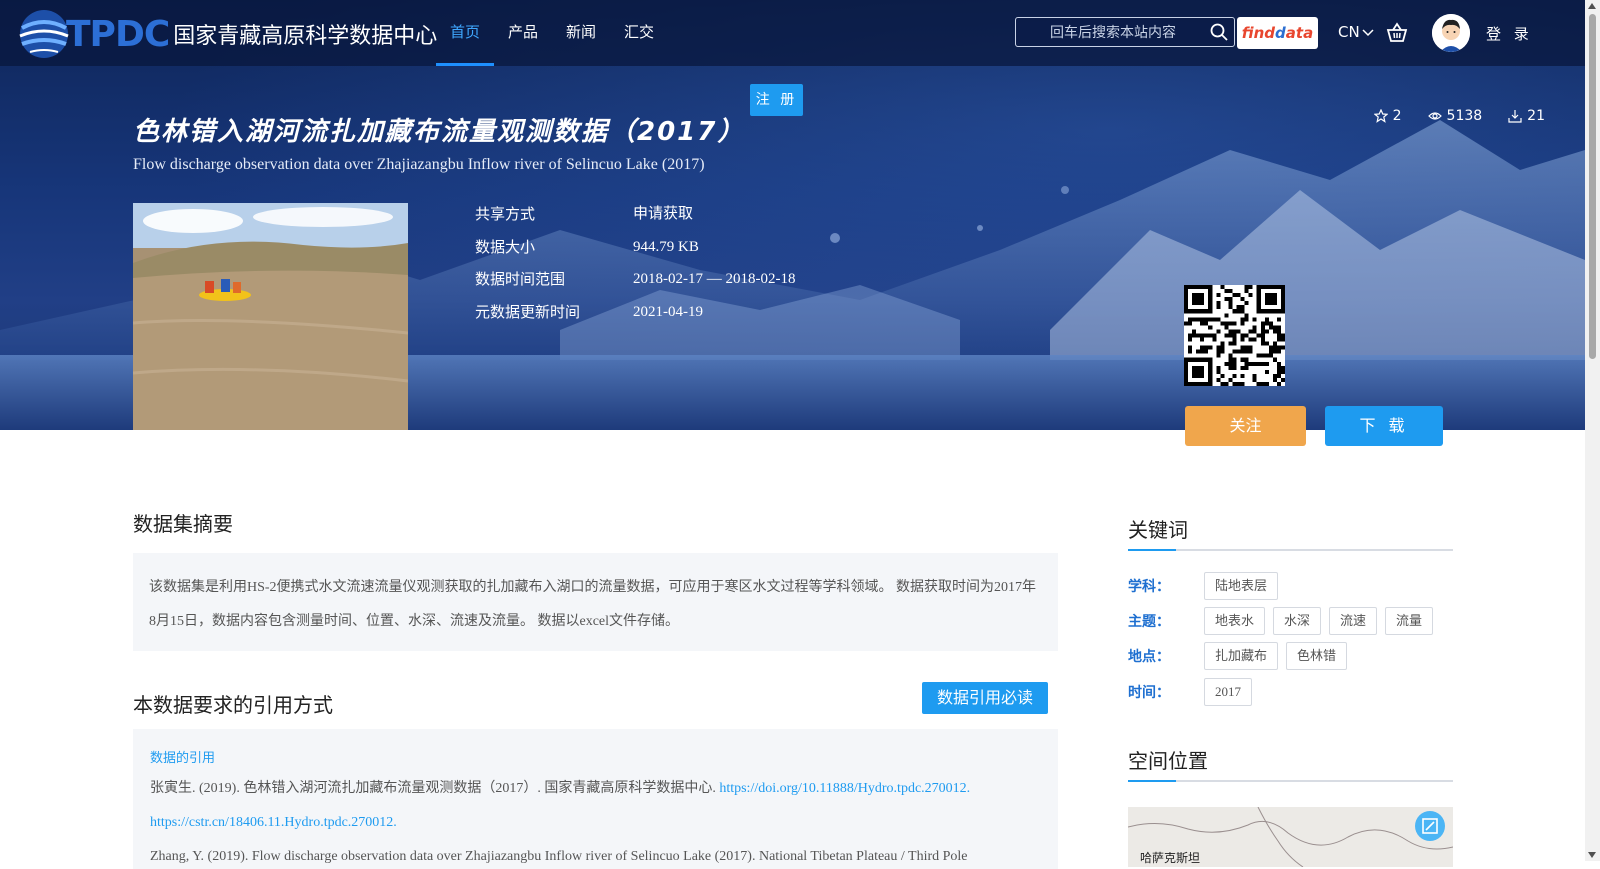 The height and width of the screenshot is (869, 1600). I want to click on dataset-title-cn: 色林错入湖河流扎加藏布流量观测数据（2017）, so click(439, 132).